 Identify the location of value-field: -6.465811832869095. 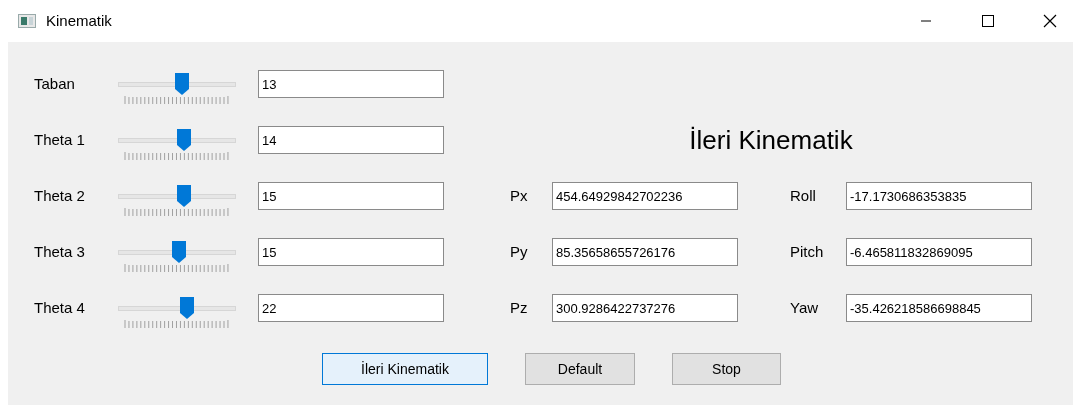
(939, 252).